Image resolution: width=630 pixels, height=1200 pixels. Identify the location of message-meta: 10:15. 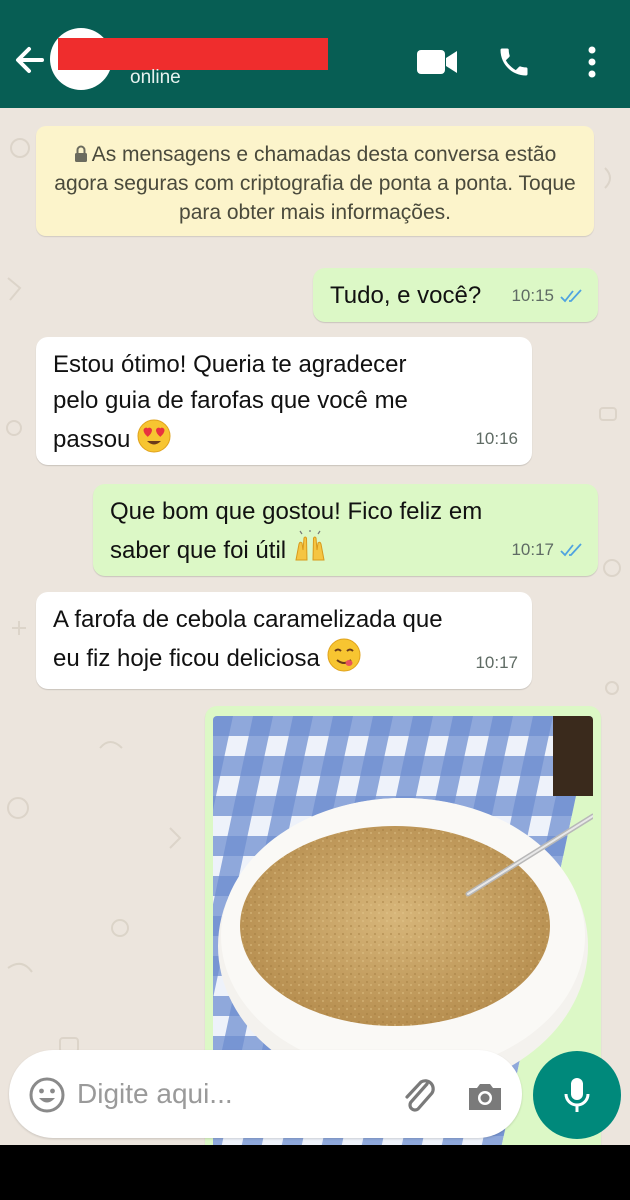
(547, 296).